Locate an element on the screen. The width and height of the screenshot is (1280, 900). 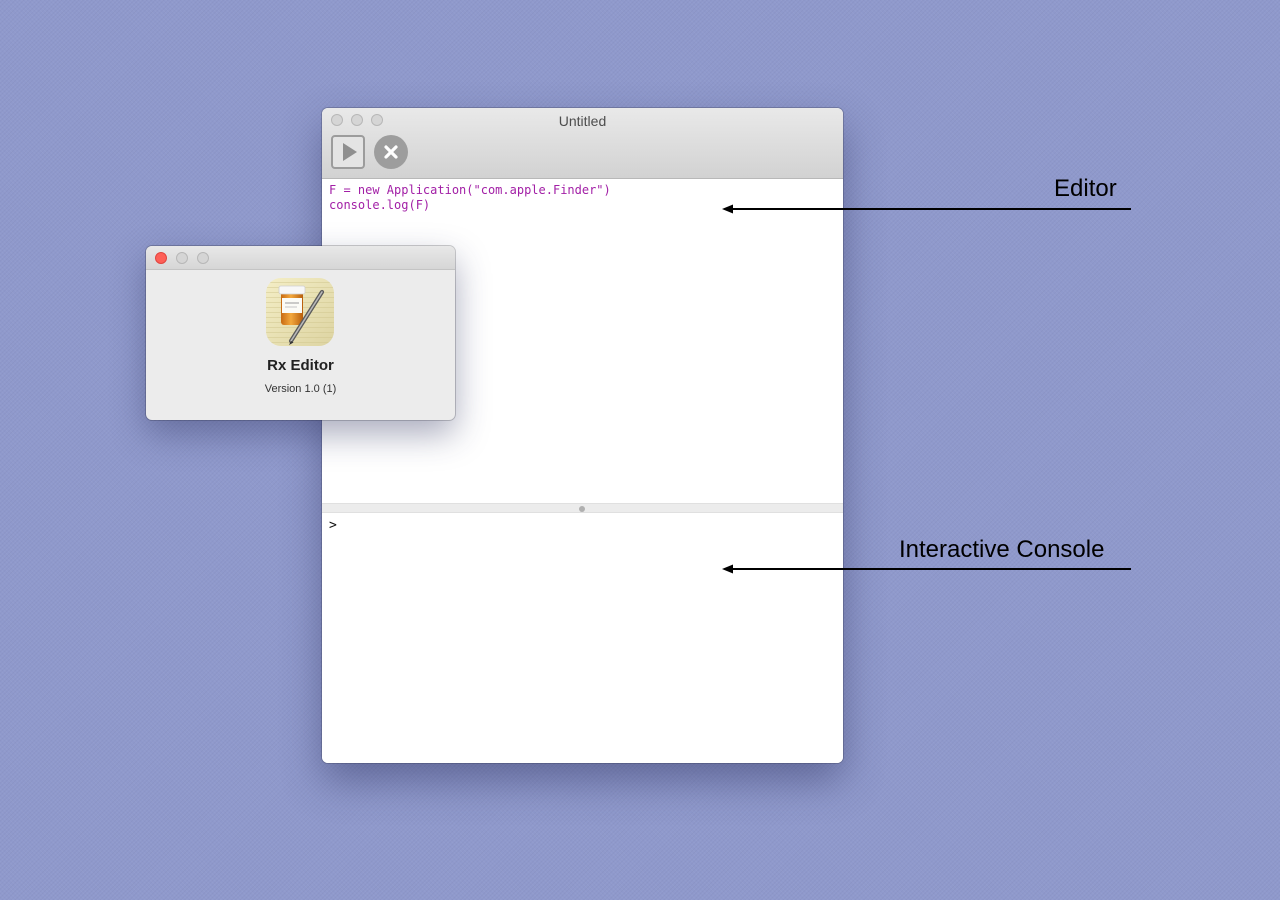
rx-editor-app-icon is located at coordinates (300, 312).